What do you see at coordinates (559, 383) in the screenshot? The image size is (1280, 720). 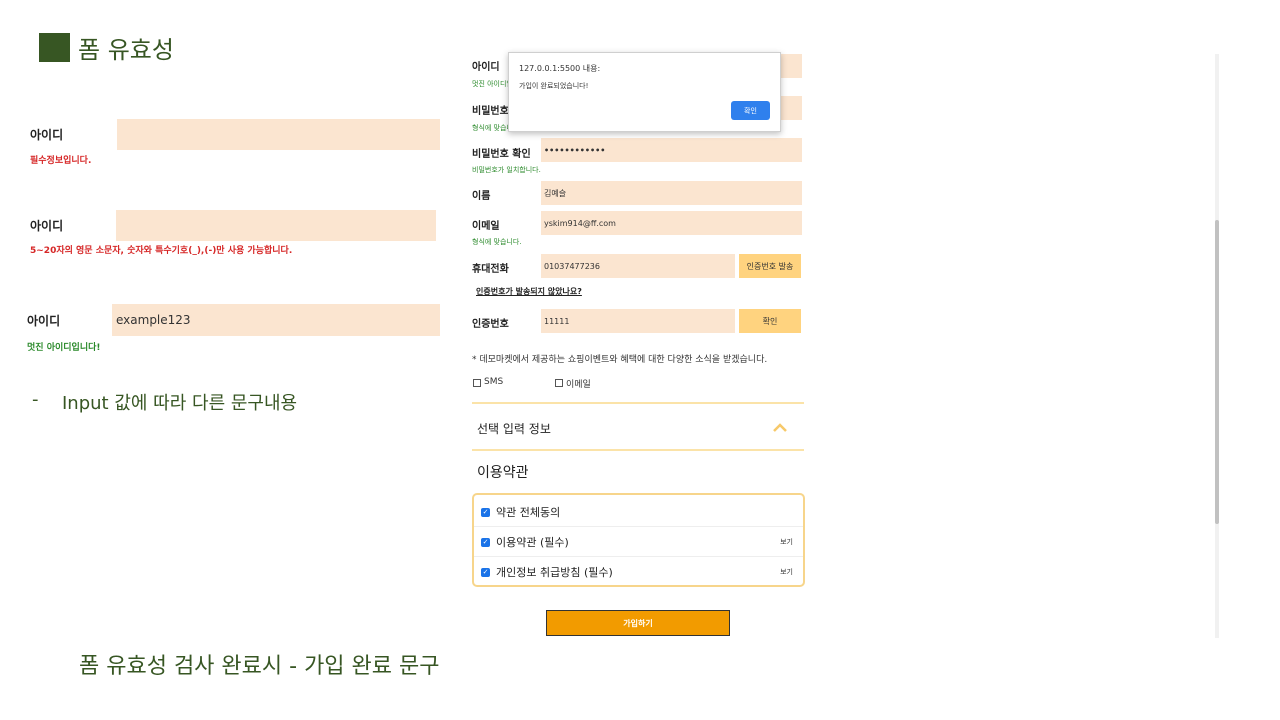 I see `email-checkbox` at bounding box center [559, 383].